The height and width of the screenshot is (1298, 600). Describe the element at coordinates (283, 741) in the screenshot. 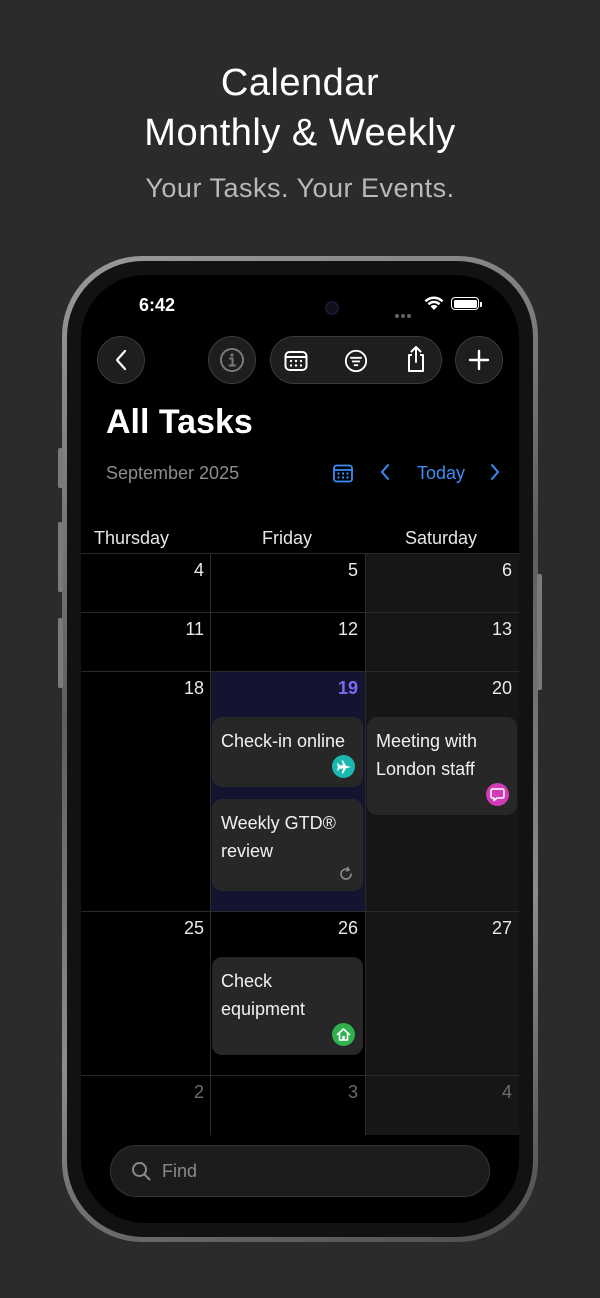

I see `event-title: Check-in online` at that location.